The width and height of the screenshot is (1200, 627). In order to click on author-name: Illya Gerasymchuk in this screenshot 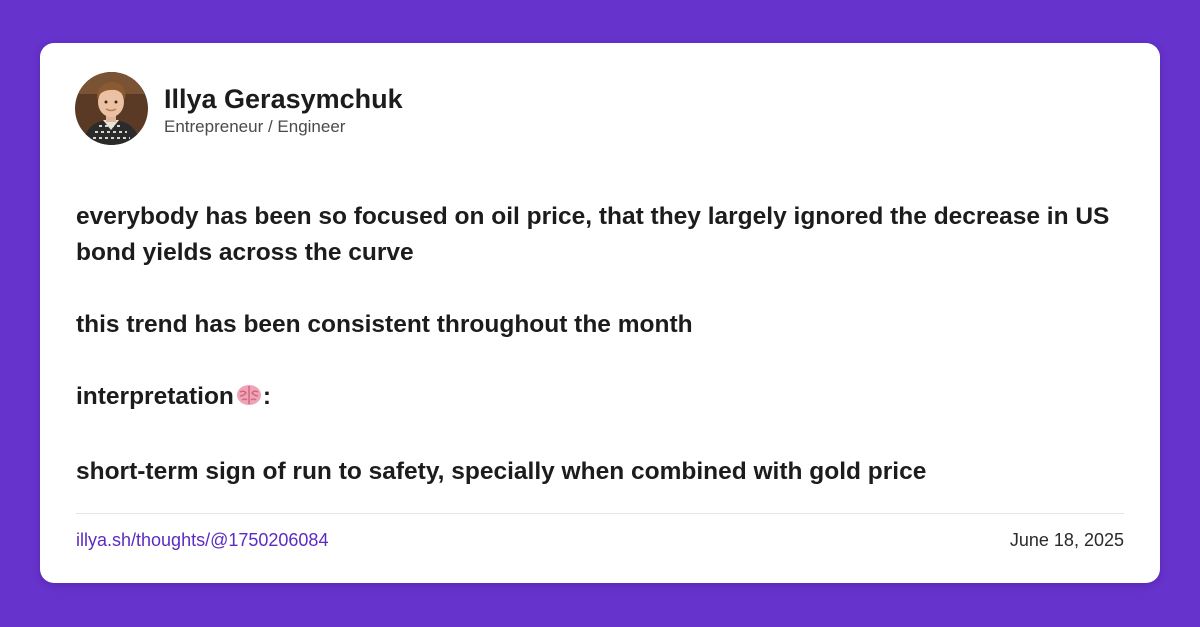, I will do `click(283, 99)`.